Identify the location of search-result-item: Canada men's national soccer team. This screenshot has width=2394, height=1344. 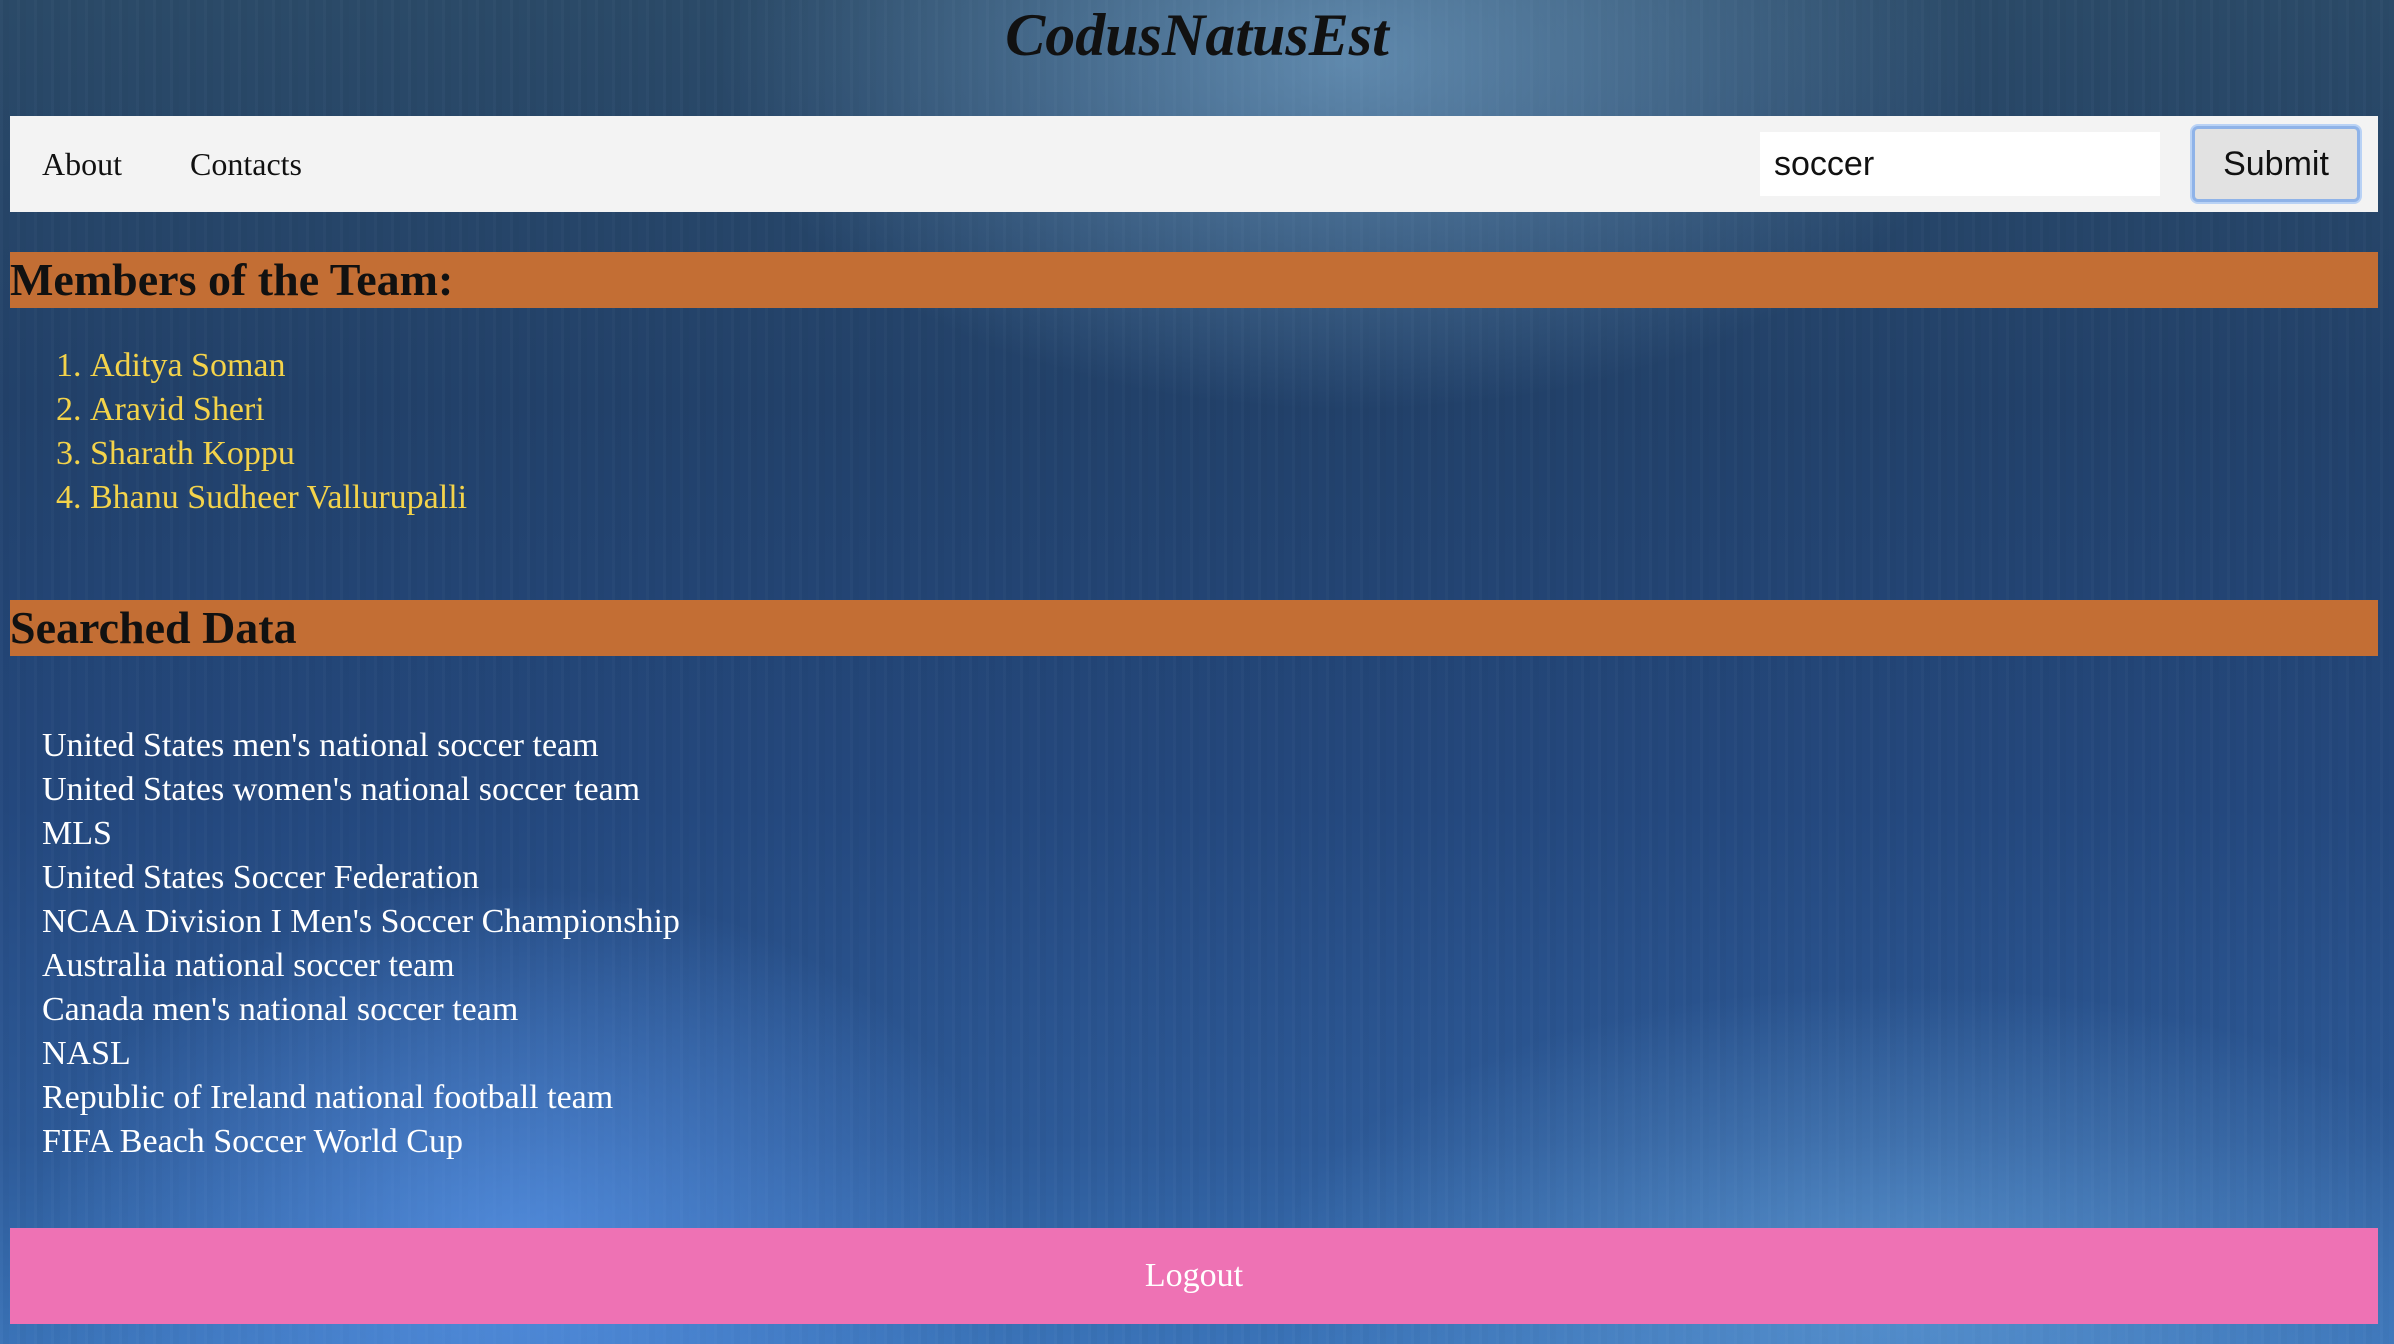
(280, 1009).